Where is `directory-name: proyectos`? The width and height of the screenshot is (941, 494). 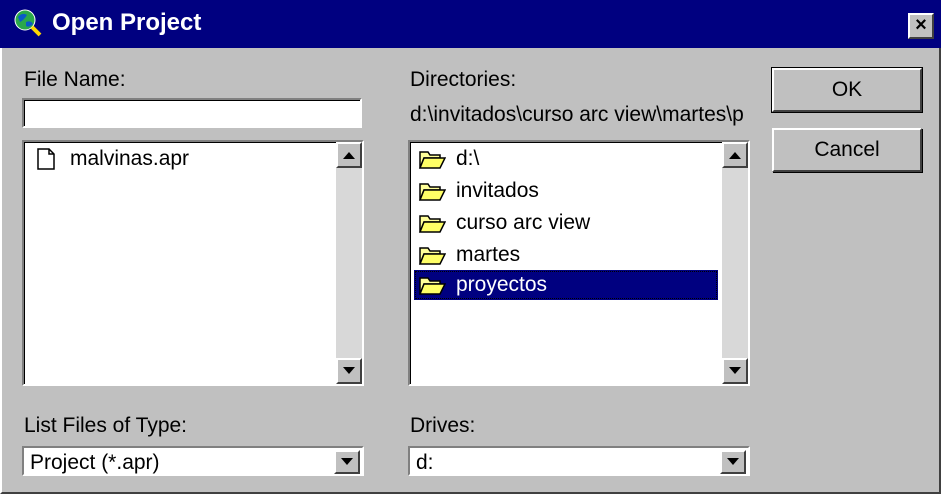
directory-name: proyectos is located at coordinates (502, 284).